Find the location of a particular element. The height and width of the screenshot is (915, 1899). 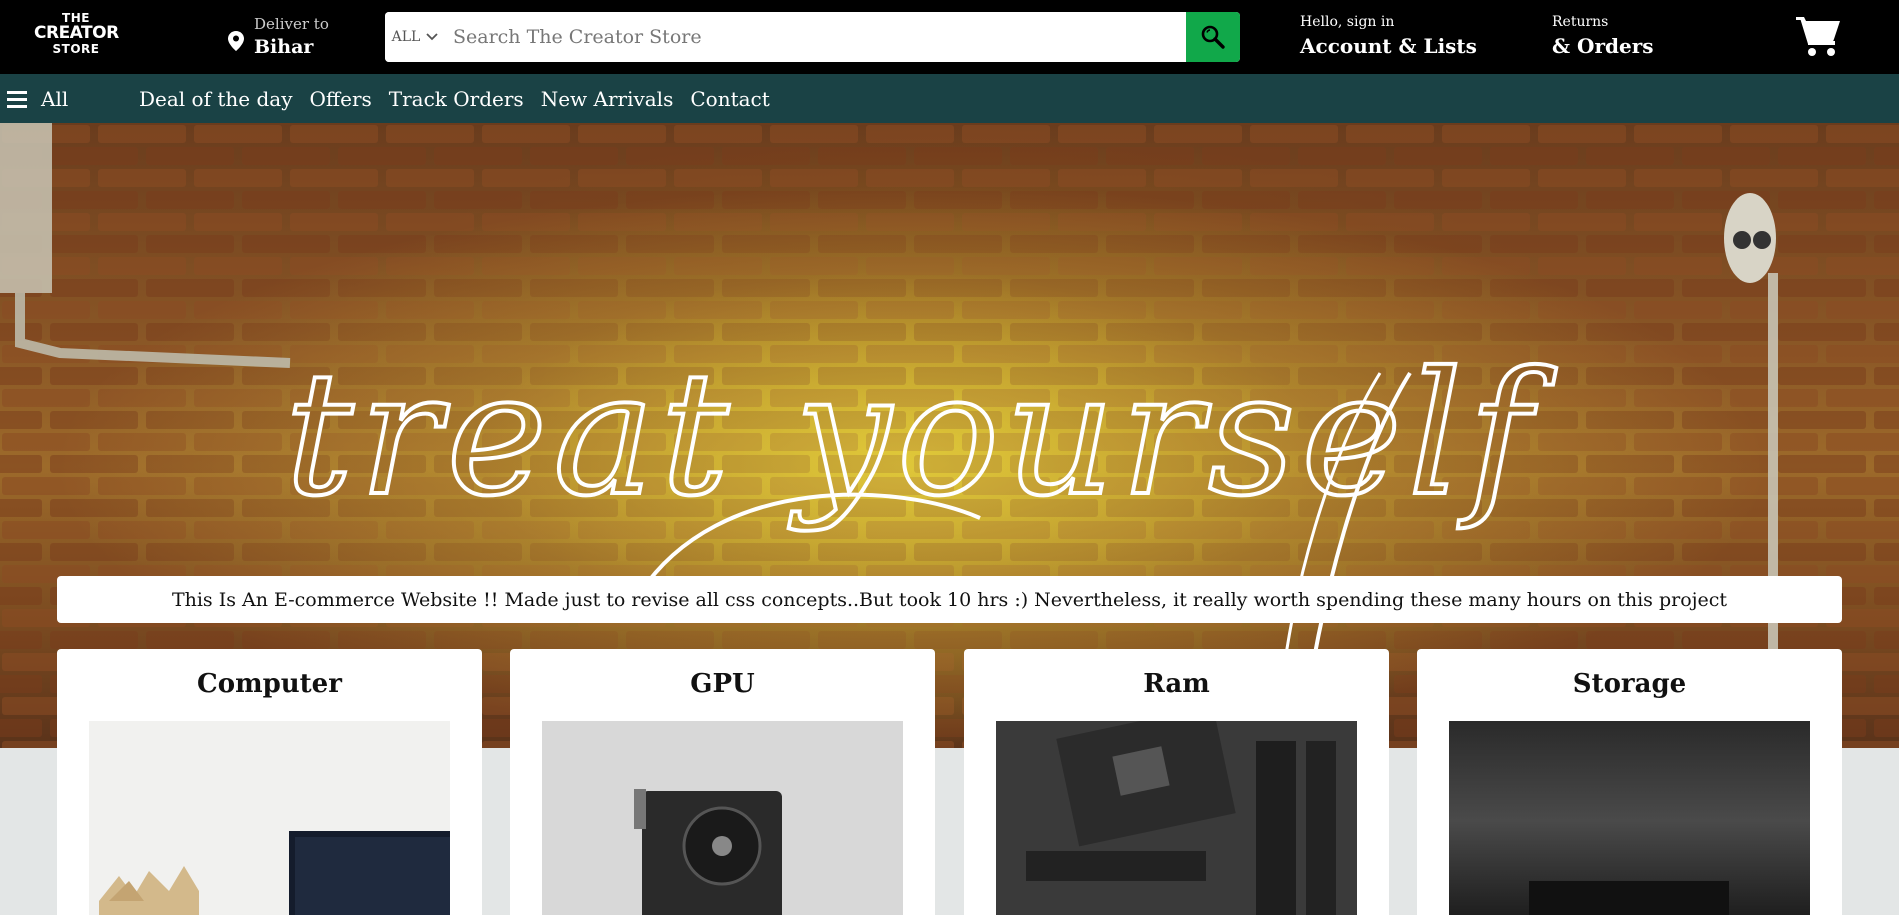

motherboard-ram-photo is located at coordinates (1176, 818).